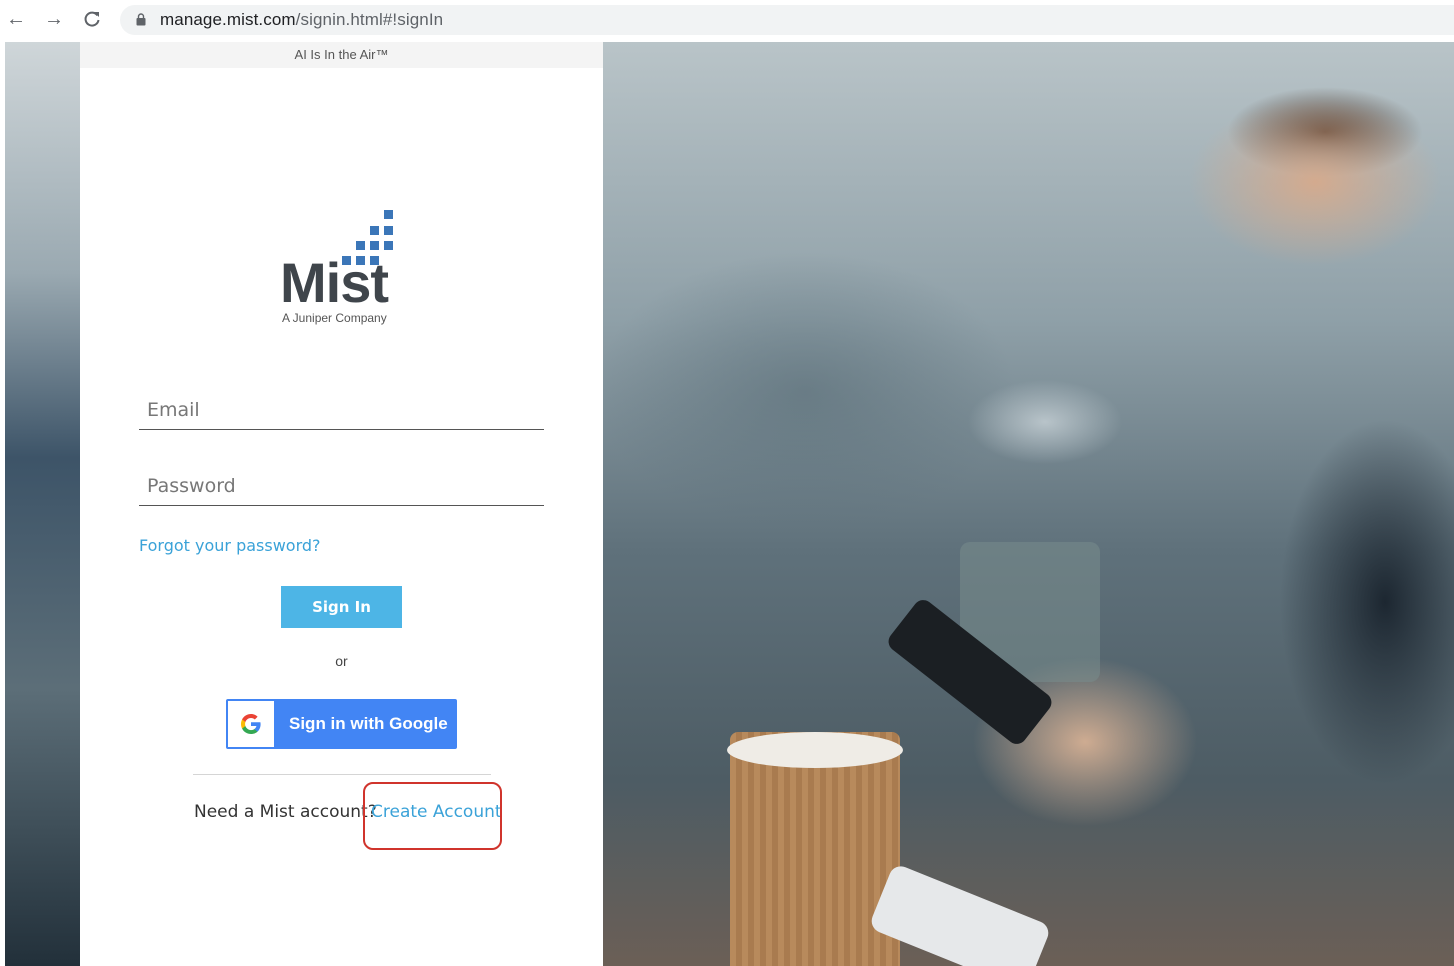 The height and width of the screenshot is (966, 1454). Describe the element at coordinates (141, 19) in the screenshot. I see `lock-icon` at that location.